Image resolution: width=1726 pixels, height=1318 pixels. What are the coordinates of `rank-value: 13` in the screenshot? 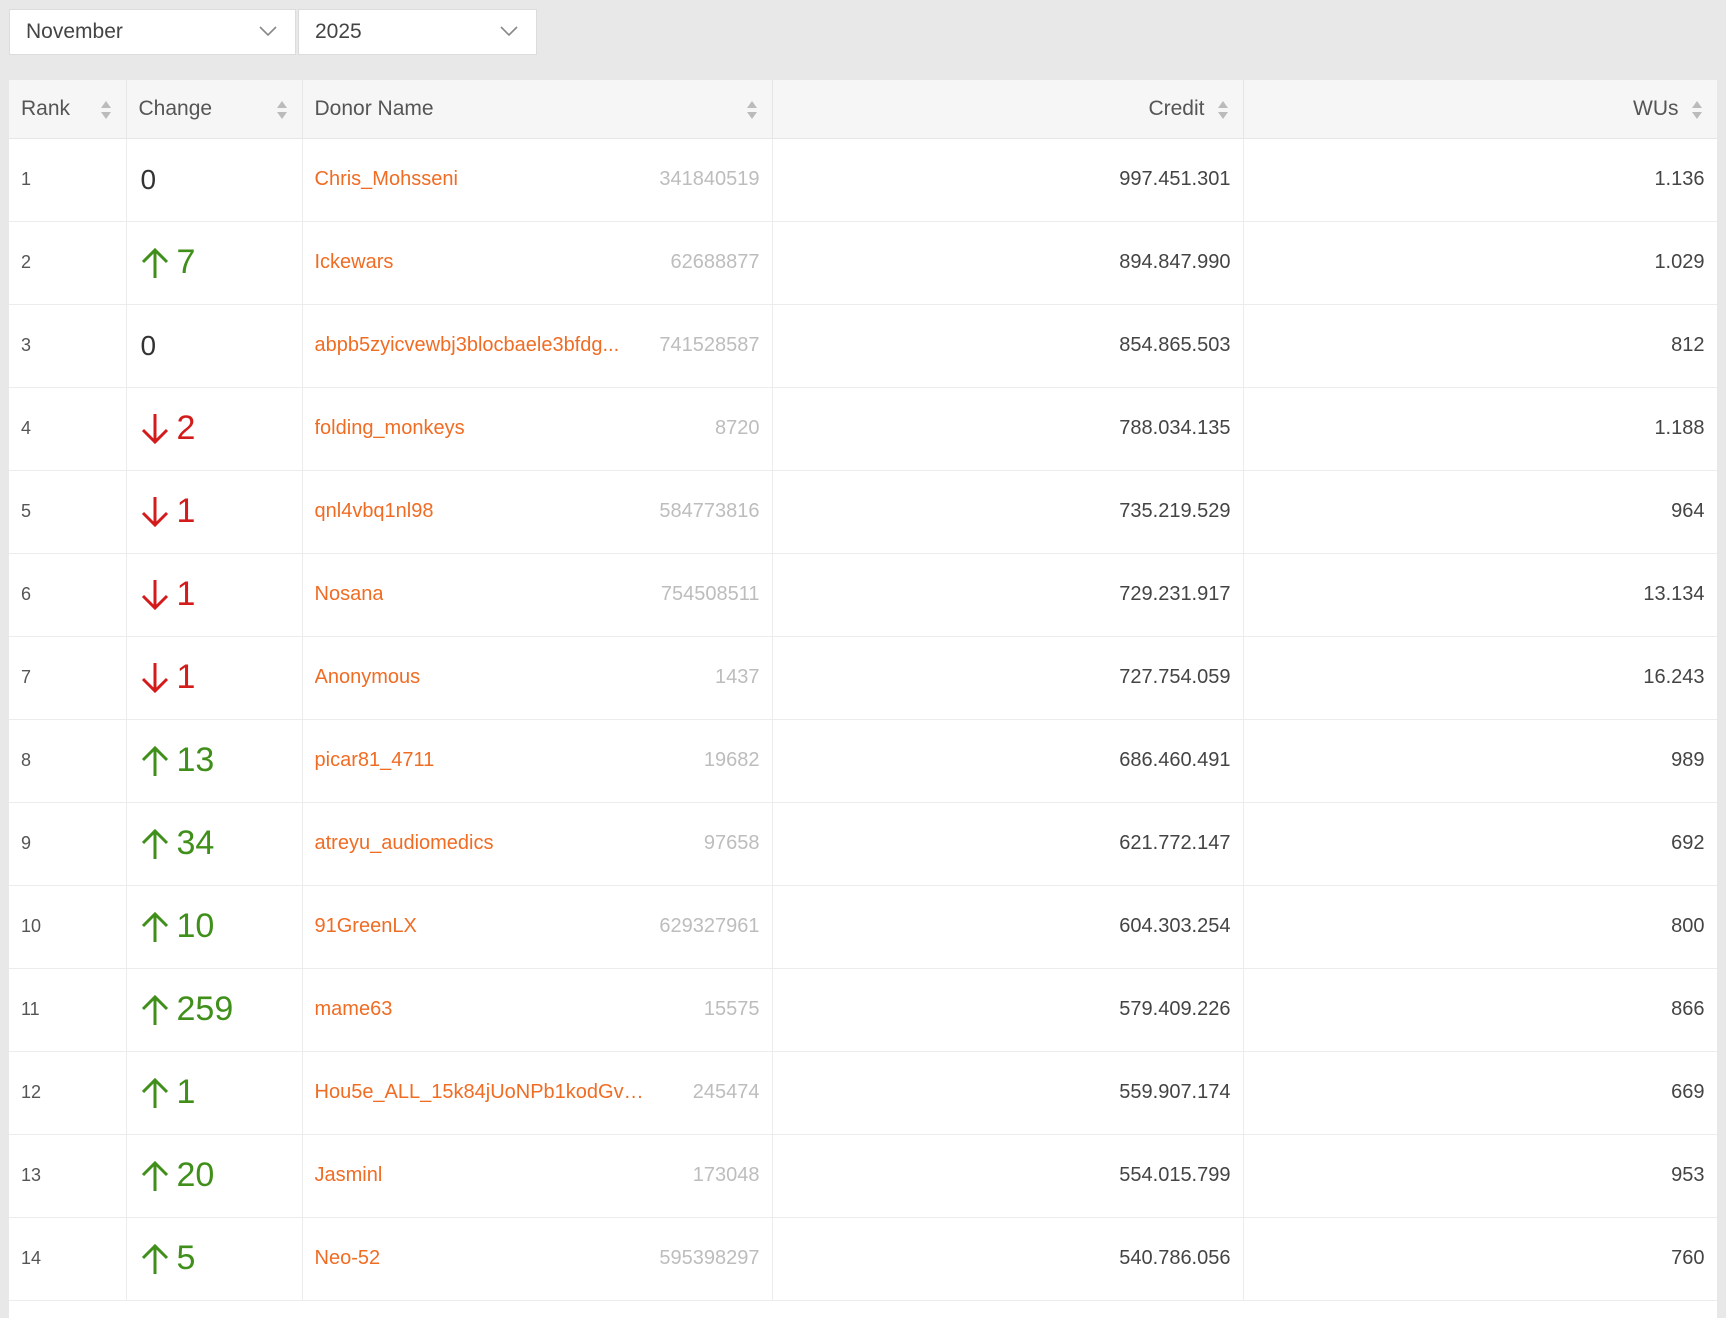 It's located at (31, 1175).